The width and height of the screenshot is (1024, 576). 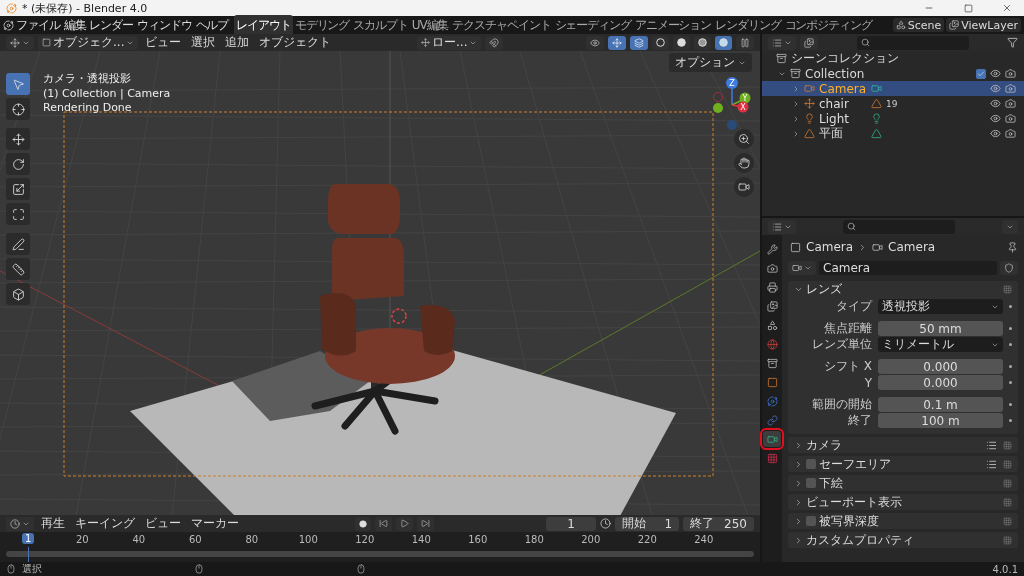 What do you see at coordinates (903, 483) in the screenshot?
I see `panel-header: 下絵` at bounding box center [903, 483].